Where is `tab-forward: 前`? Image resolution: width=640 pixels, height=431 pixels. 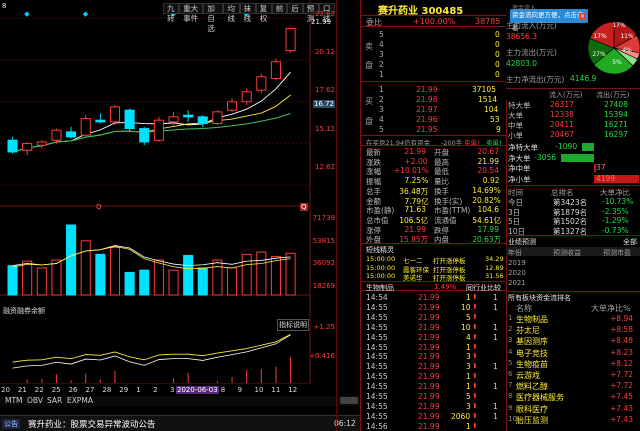 tab-forward: 前 is located at coordinates (279, 8).